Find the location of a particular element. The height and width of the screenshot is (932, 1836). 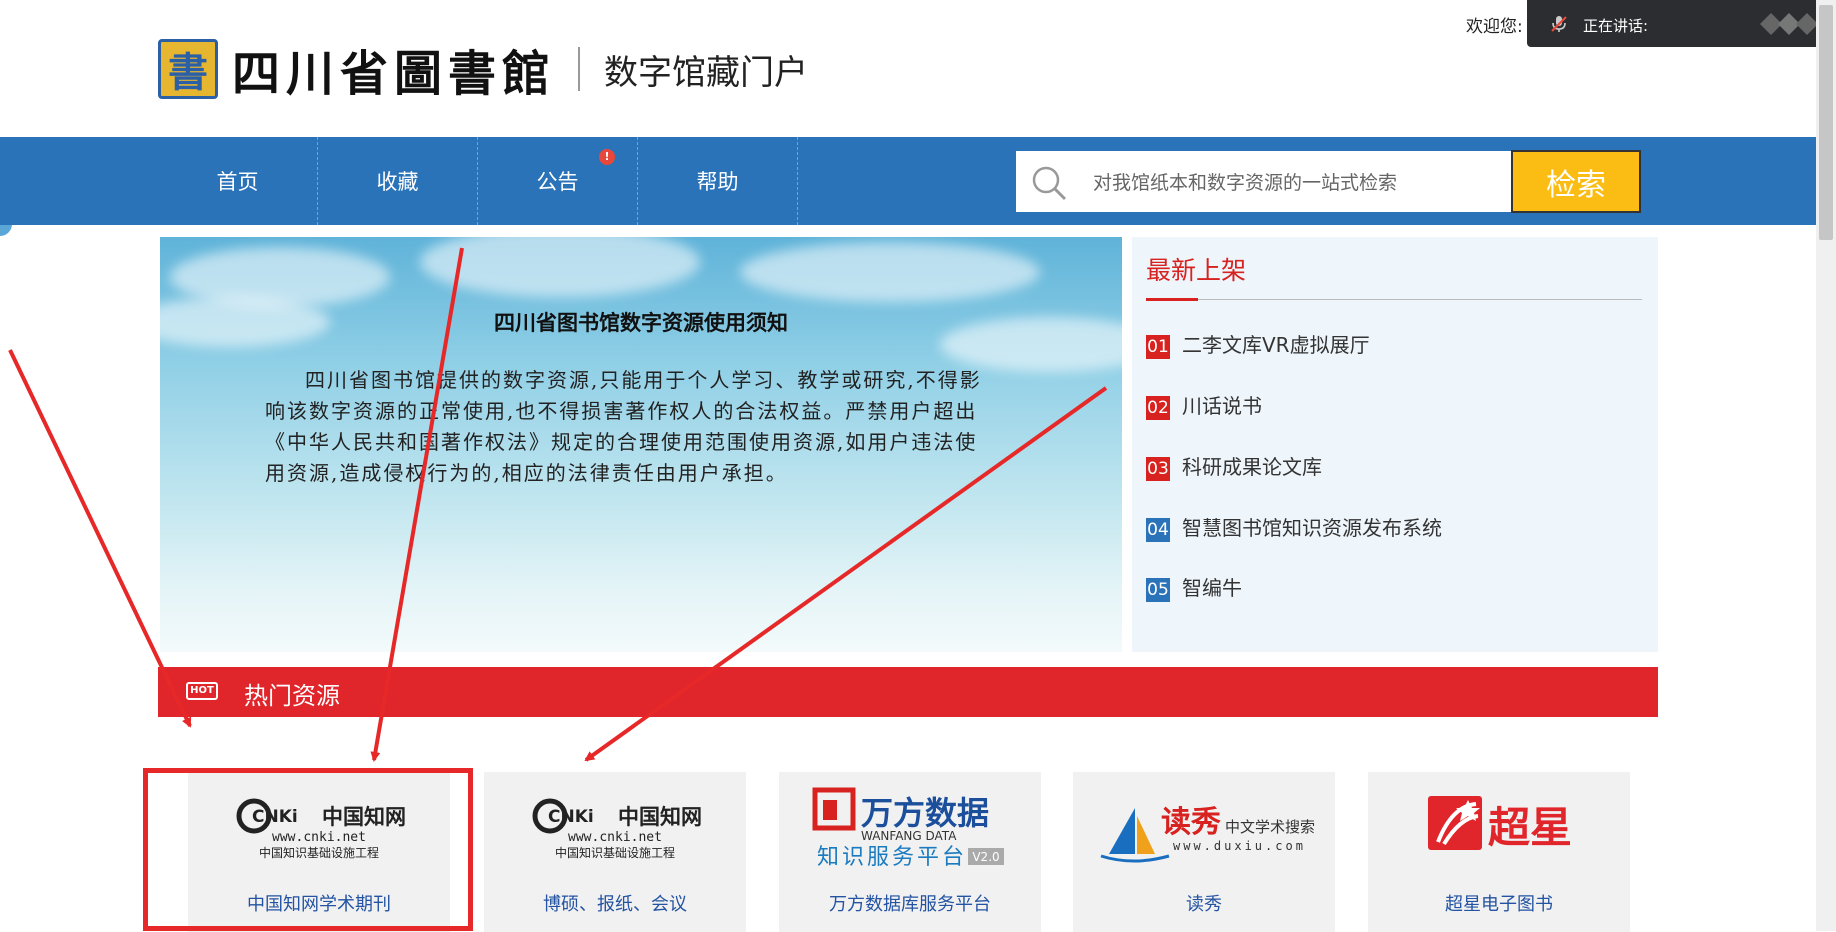

portal-name: 数字馆藏门户 is located at coordinates (706, 72).